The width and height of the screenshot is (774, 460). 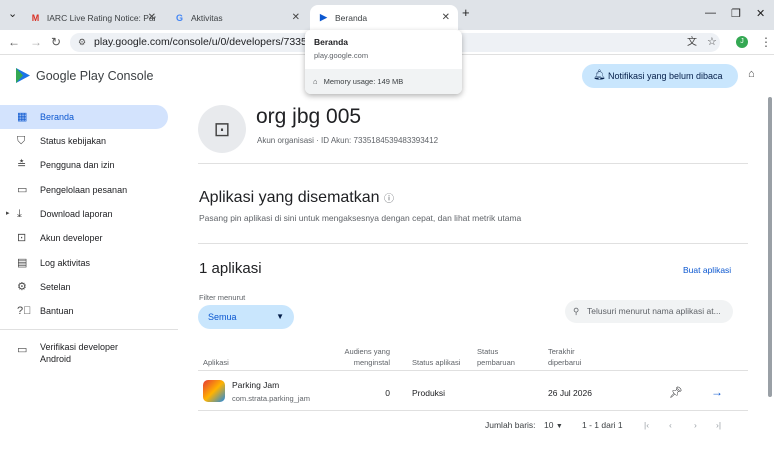 What do you see at coordinates (24, 311) in the screenshot?
I see `help-icon: ?⃝` at bounding box center [24, 311].